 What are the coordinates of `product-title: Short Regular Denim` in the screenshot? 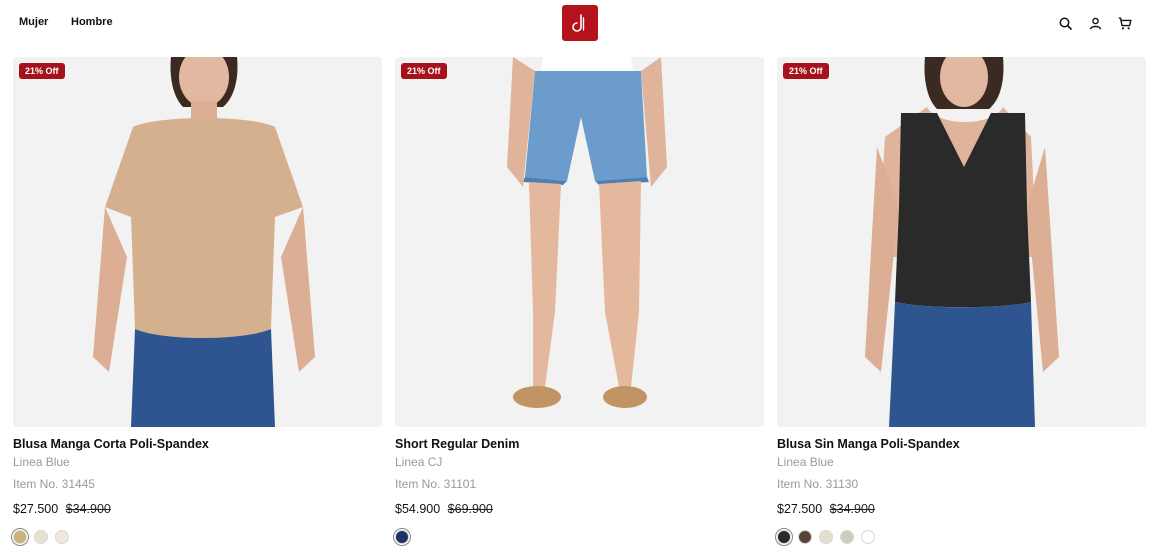 It's located at (579, 445).